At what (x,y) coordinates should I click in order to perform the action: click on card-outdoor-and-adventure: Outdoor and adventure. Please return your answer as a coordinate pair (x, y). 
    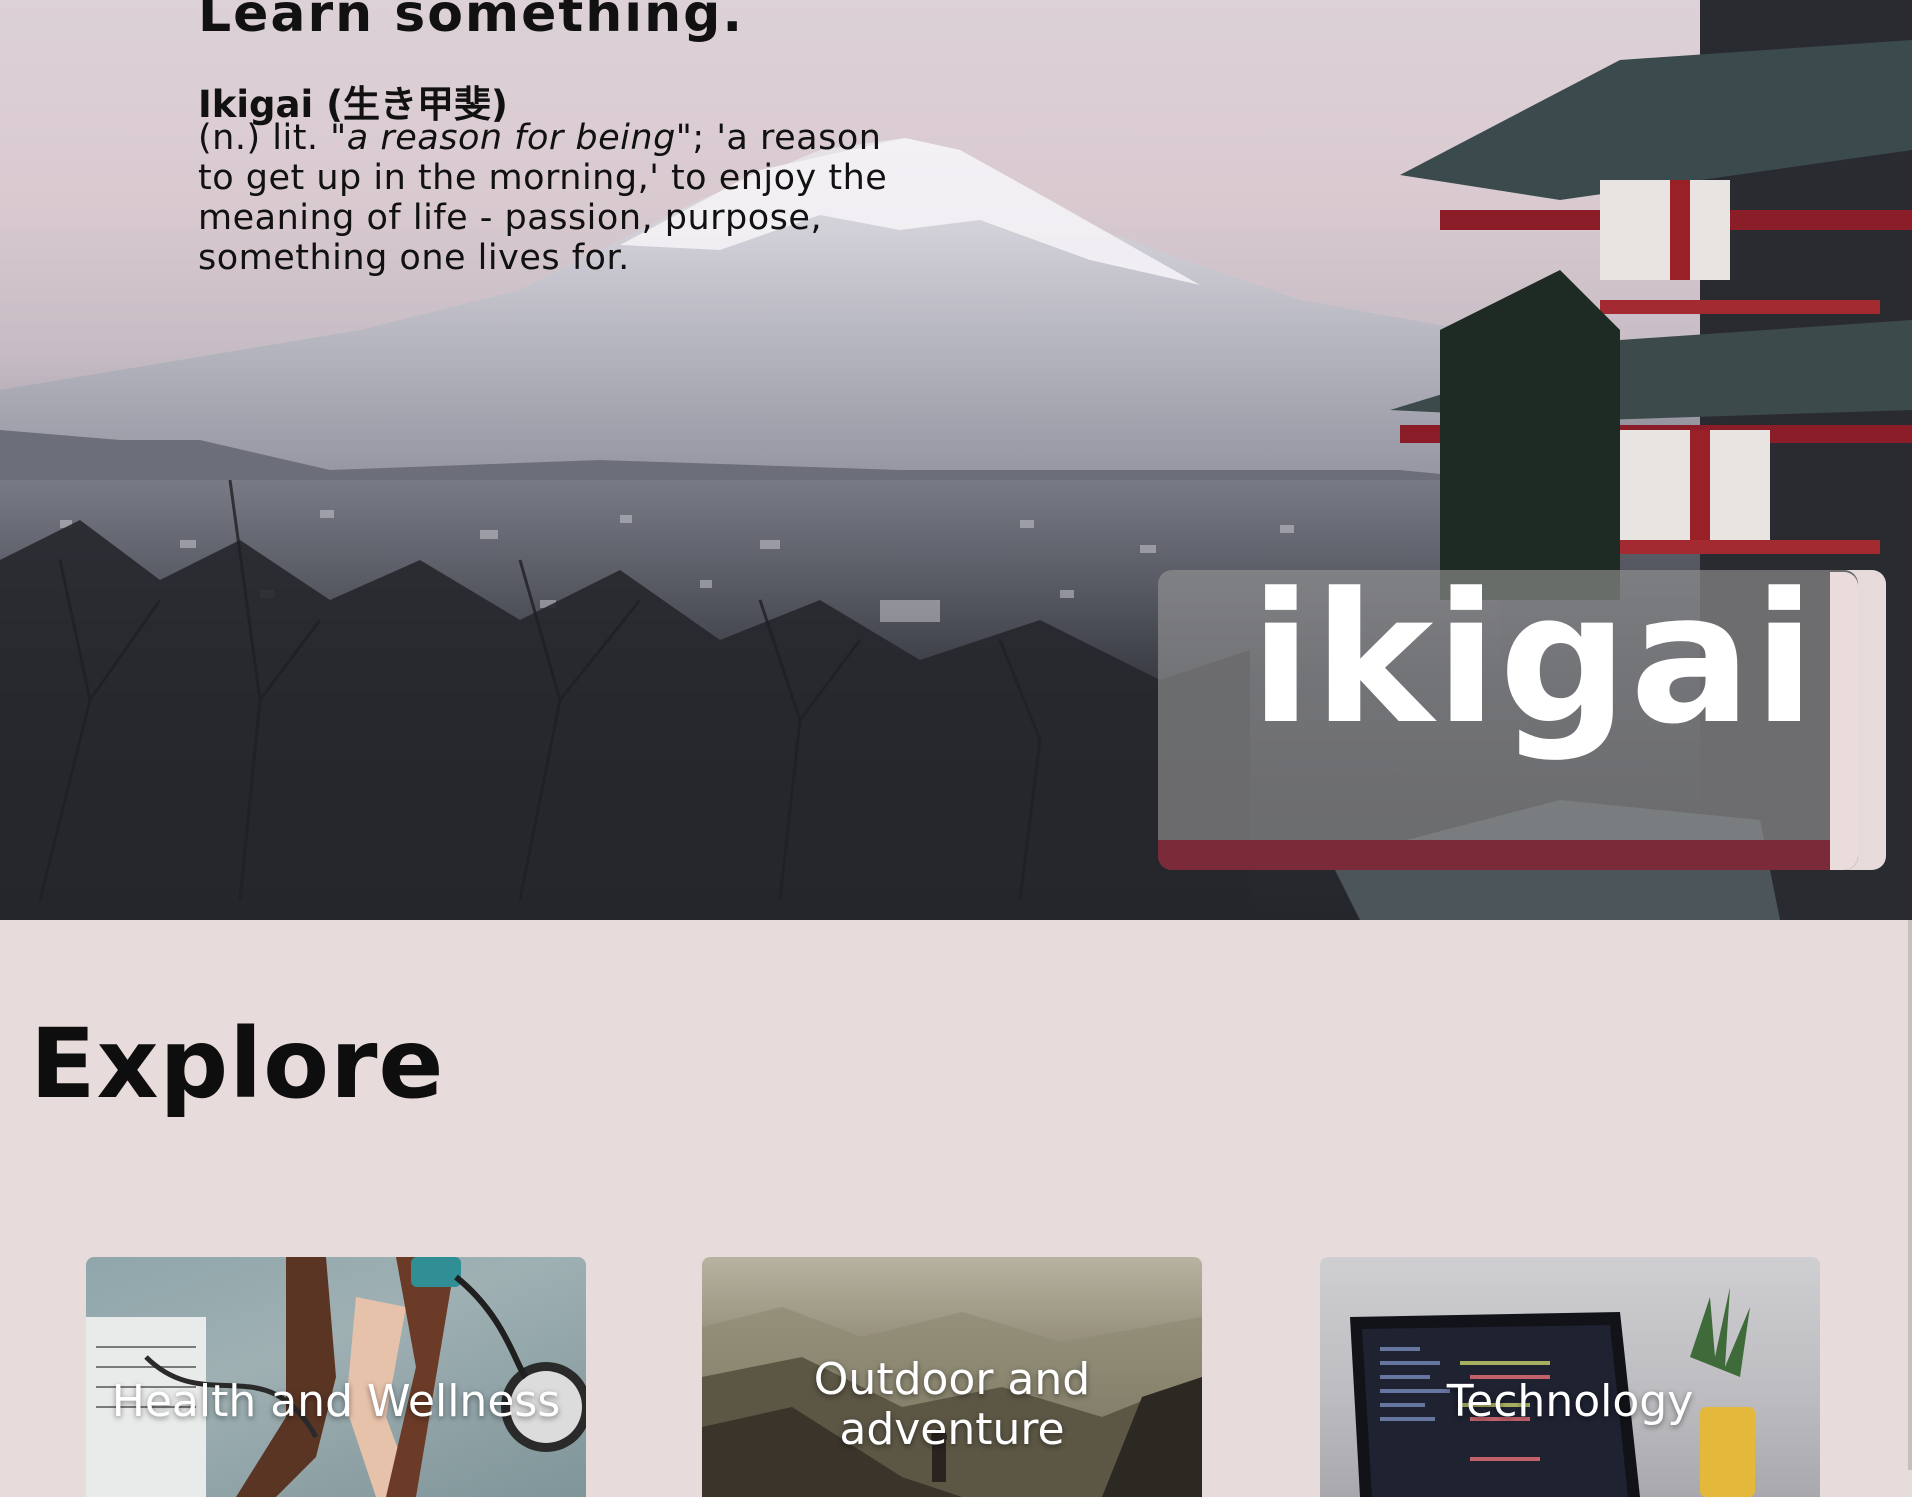
    Looking at the image, I should click on (952, 1377).